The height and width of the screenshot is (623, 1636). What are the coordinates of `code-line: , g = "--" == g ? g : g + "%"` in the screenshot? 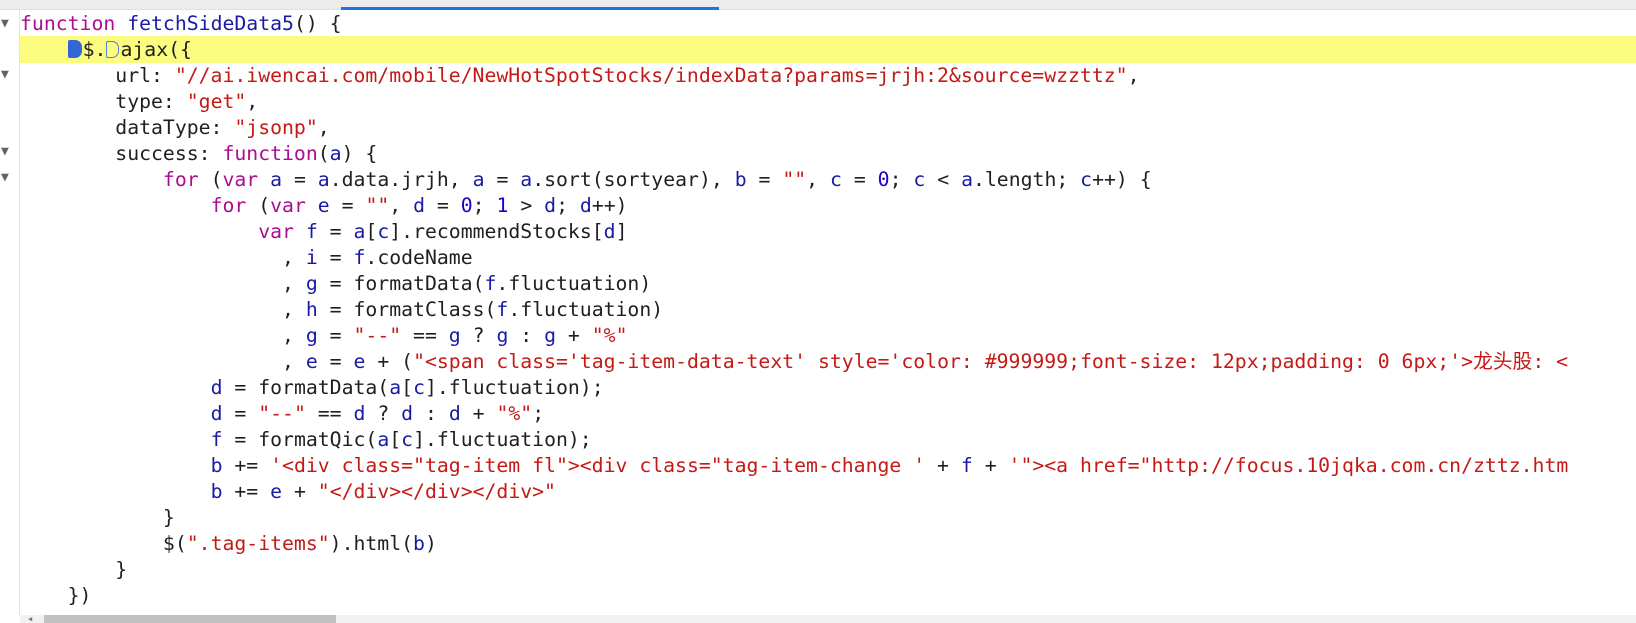 It's located at (455, 335).